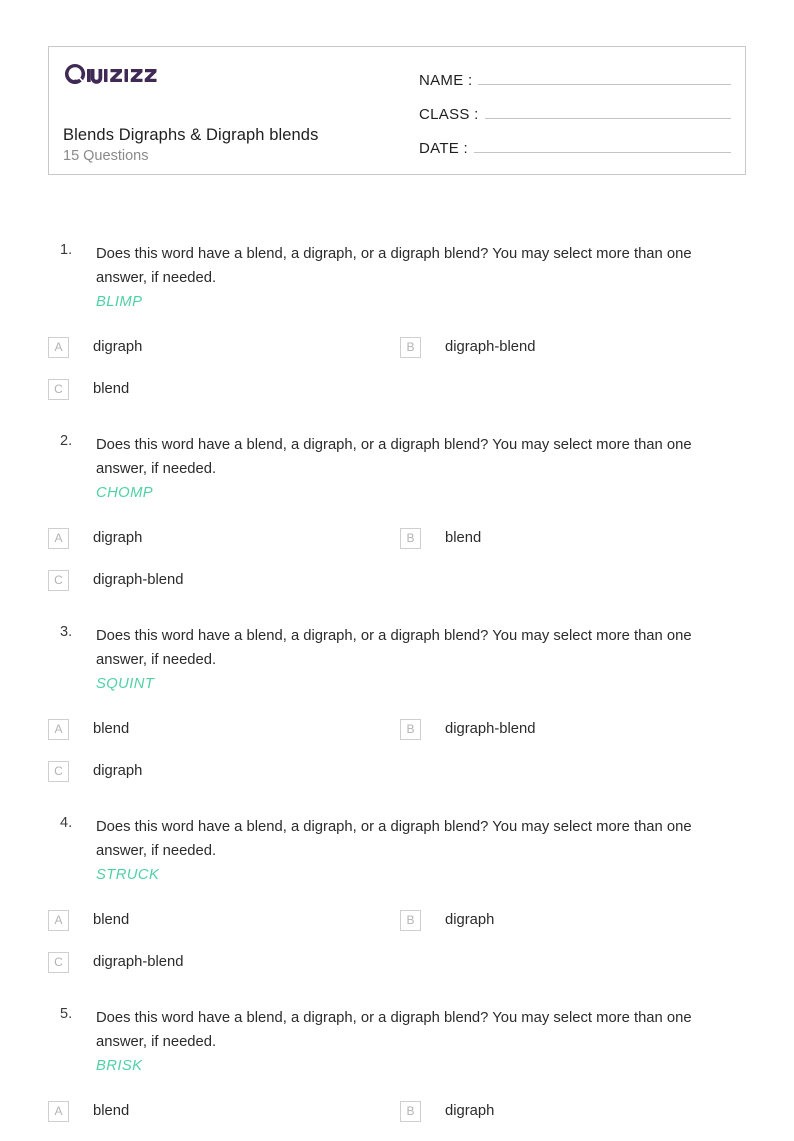 The width and height of the screenshot is (794, 1141). Describe the element at coordinates (110, 73) in the screenshot. I see `quizizz-logo-icon` at that location.